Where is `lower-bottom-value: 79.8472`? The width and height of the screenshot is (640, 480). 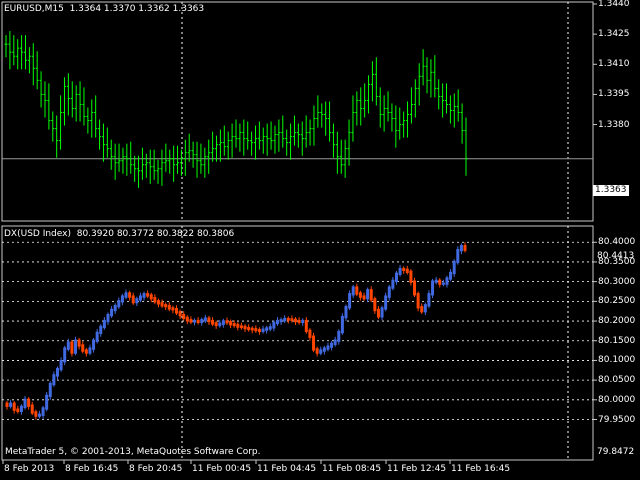
lower-bottom-value: 79.8472 is located at coordinates (616, 452).